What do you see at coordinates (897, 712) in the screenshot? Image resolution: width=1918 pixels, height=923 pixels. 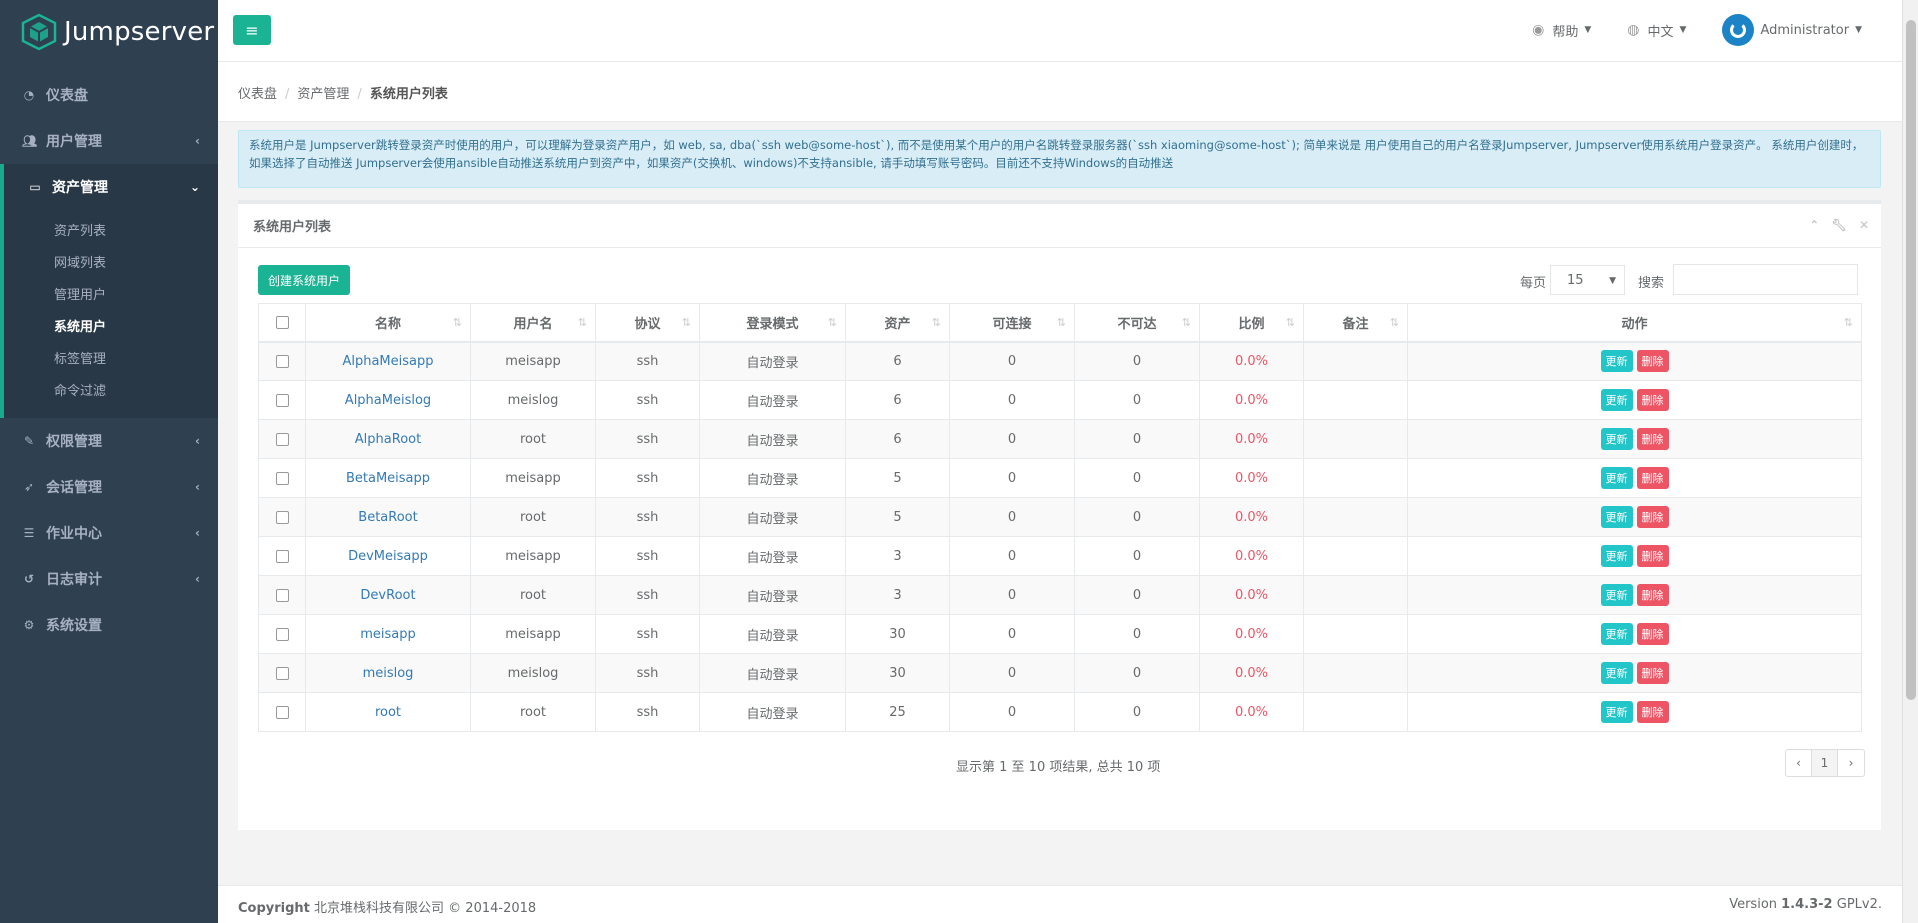 I see `cell-assets: 25` at bounding box center [897, 712].